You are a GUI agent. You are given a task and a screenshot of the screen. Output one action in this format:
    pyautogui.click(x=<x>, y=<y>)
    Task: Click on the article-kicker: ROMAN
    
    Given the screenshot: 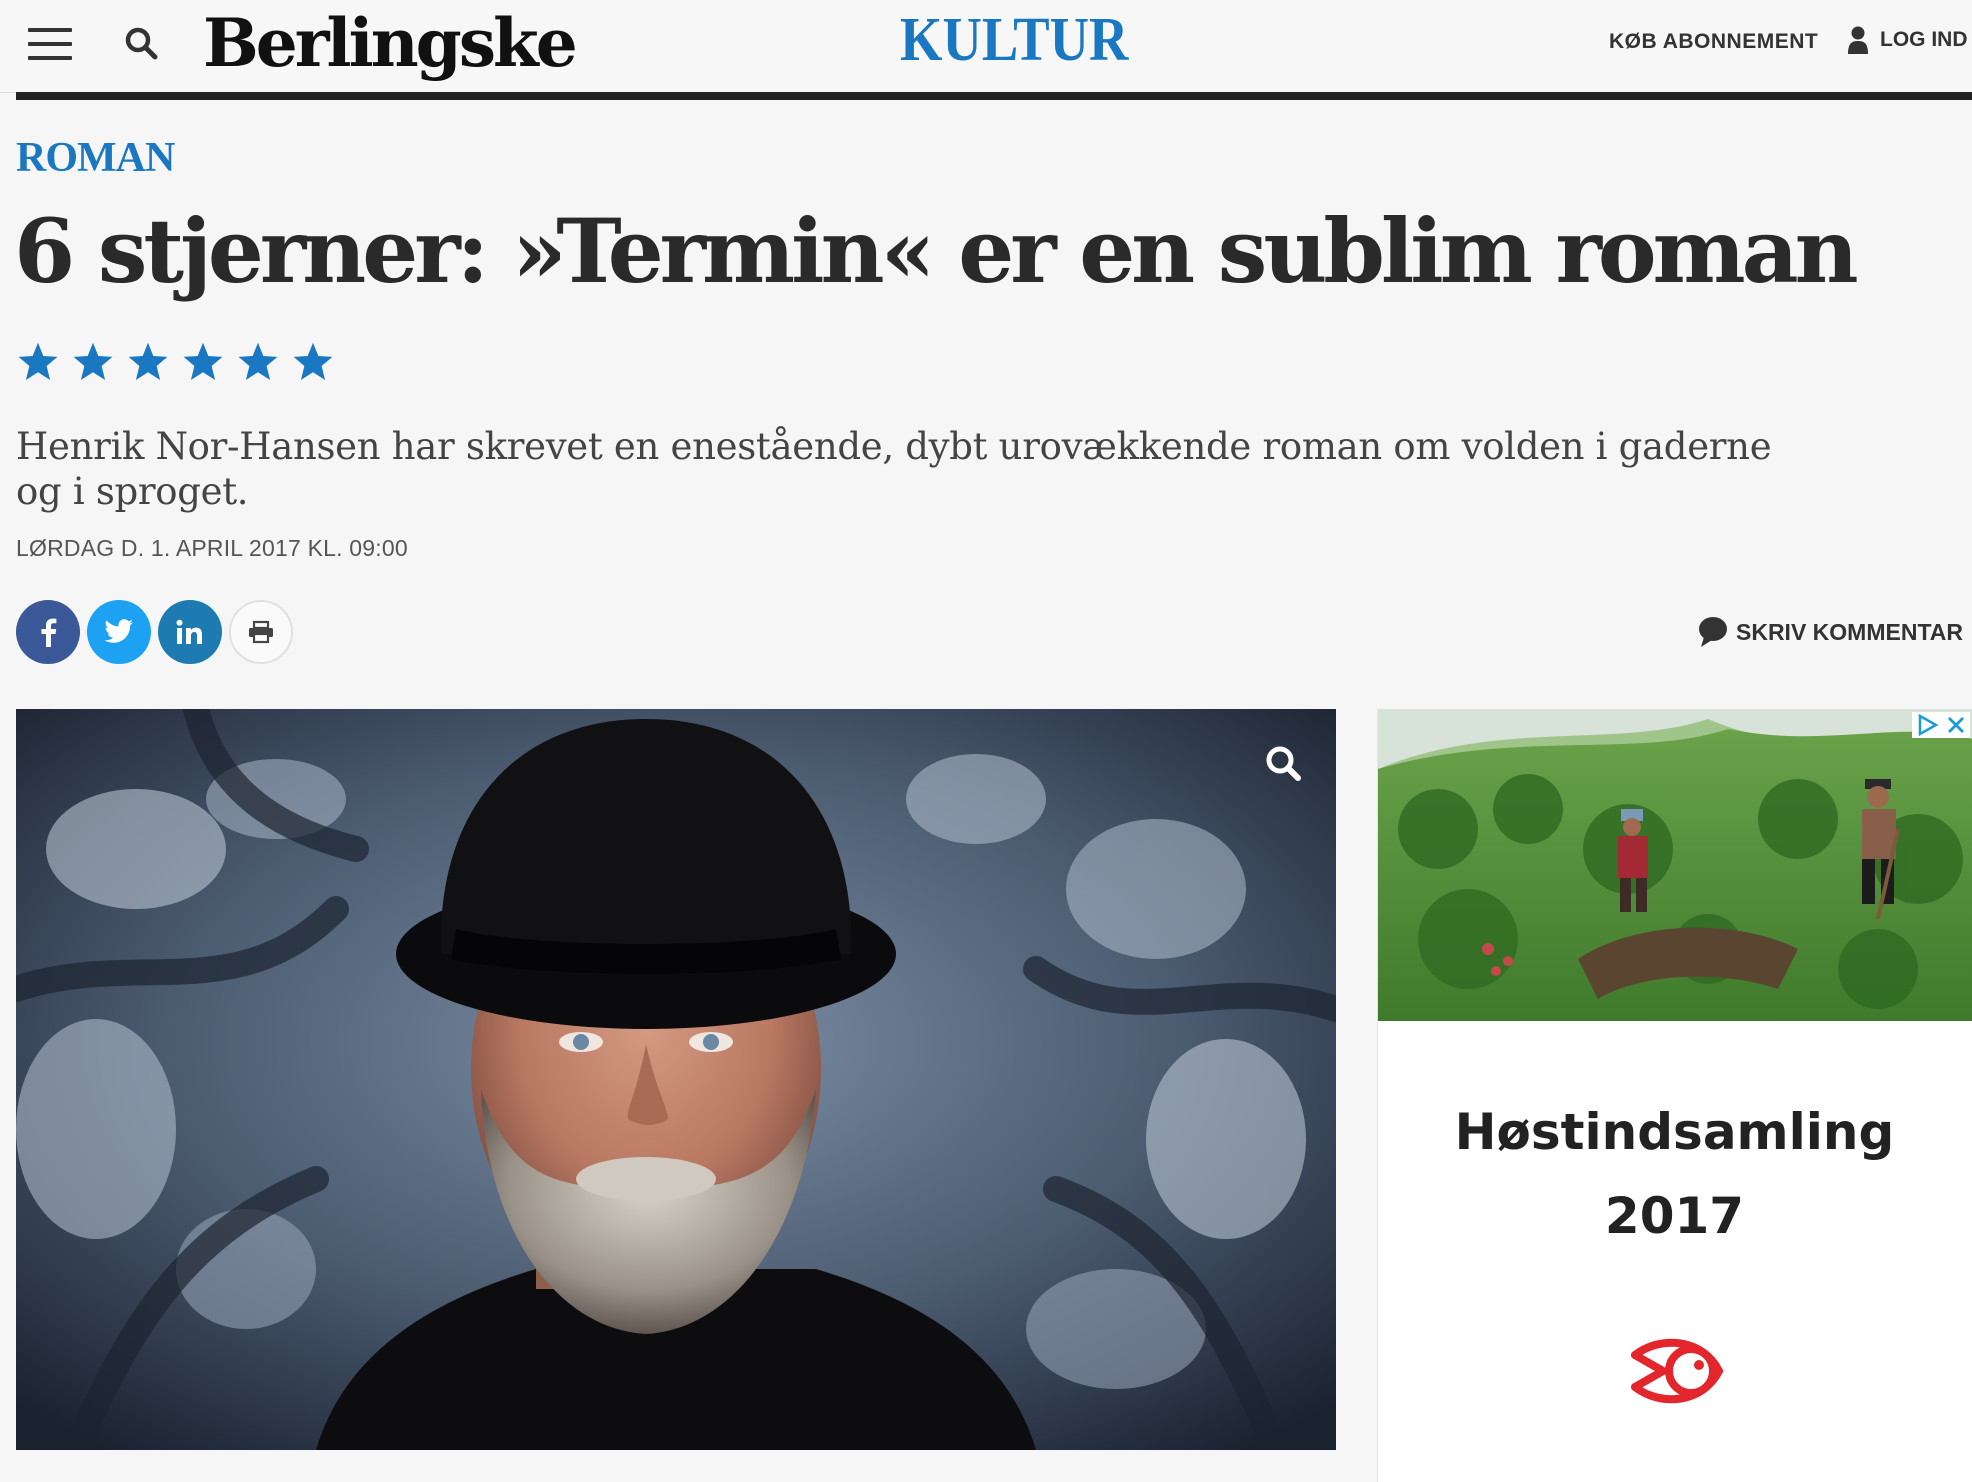 What is the action you would take?
    pyautogui.click(x=95, y=158)
    